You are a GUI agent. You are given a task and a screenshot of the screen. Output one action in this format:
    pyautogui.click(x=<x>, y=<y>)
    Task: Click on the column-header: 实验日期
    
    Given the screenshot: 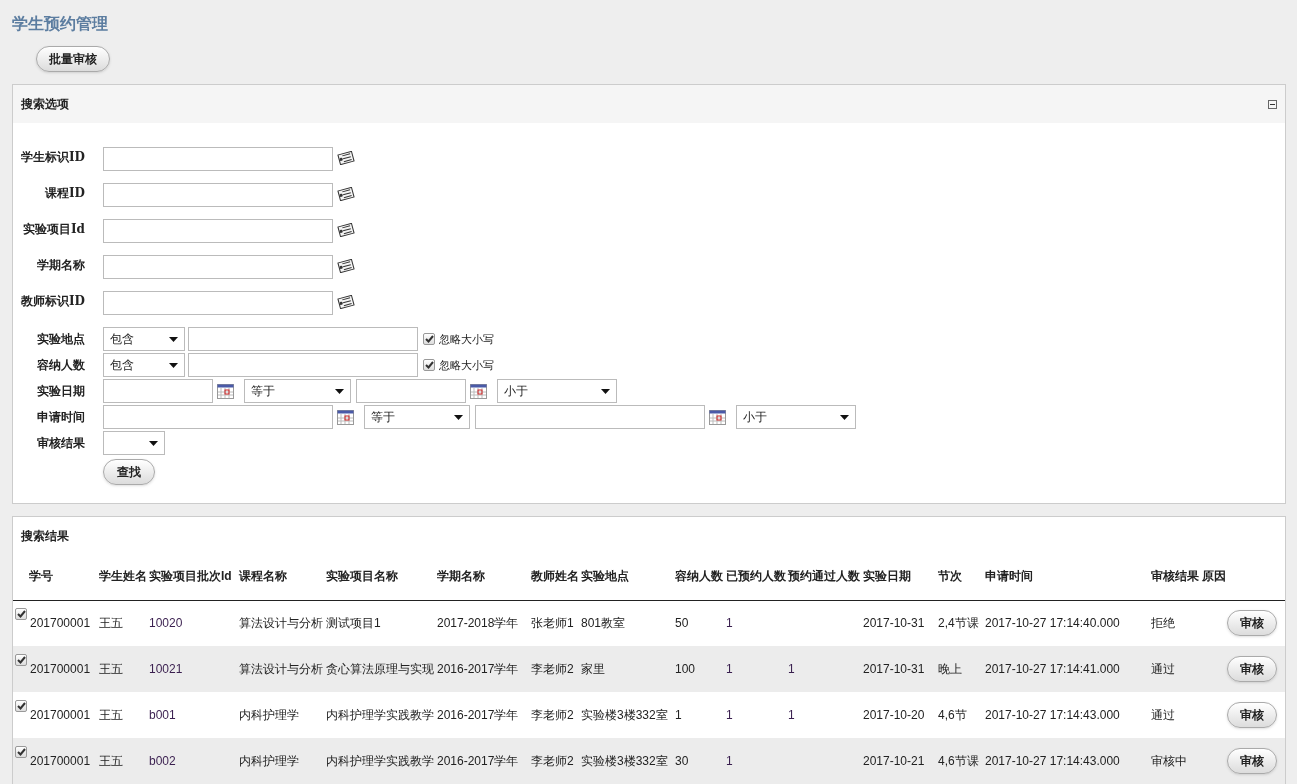 What is the action you would take?
    pyautogui.click(x=887, y=576)
    